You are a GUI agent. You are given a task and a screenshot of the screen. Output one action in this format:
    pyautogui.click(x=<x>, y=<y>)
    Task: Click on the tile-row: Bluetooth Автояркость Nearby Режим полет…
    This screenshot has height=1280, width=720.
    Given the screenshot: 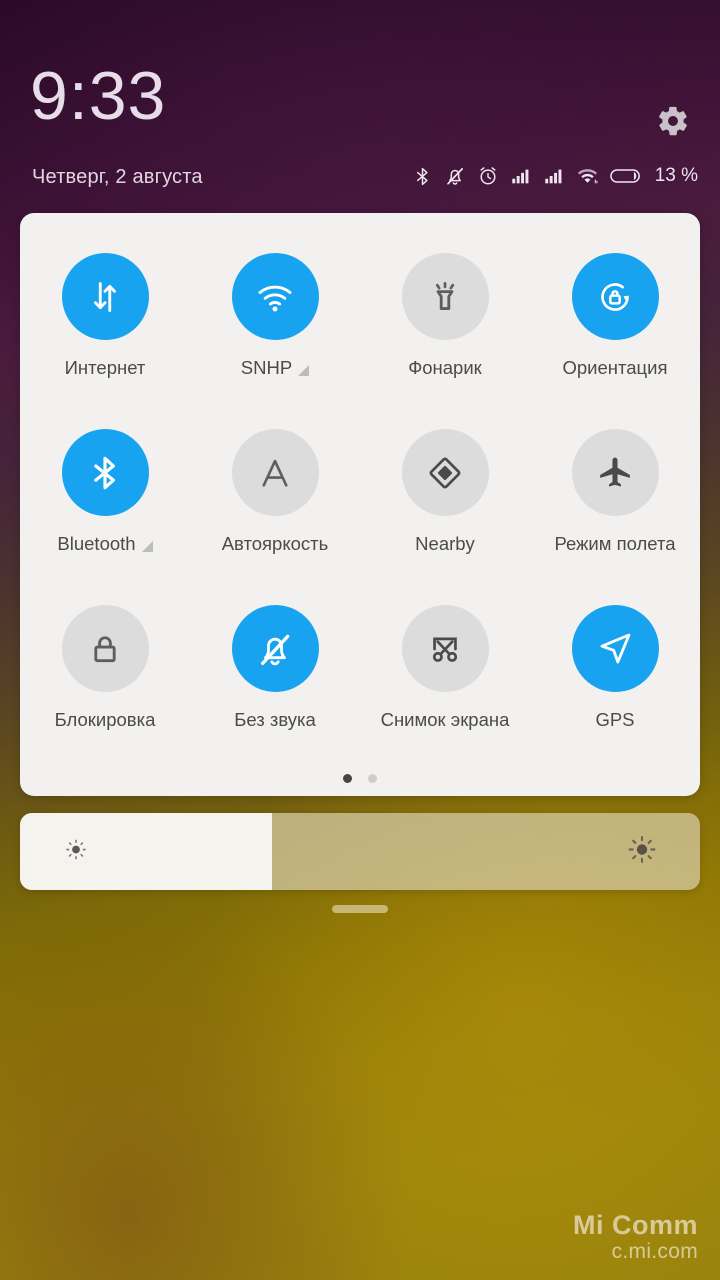 What is the action you would take?
    pyautogui.click(x=360, y=495)
    